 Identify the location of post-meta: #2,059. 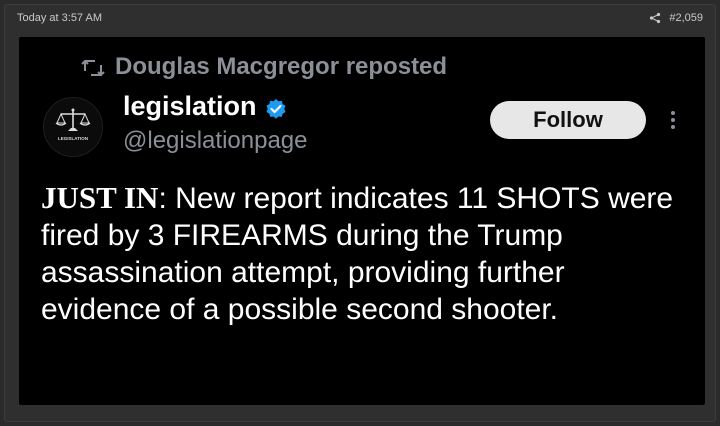
(676, 18).